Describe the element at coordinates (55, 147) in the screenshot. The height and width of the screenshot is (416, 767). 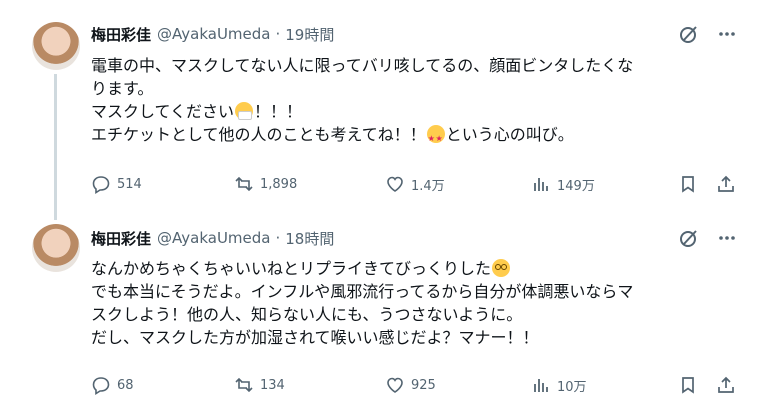
I see `thread-line` at that location.